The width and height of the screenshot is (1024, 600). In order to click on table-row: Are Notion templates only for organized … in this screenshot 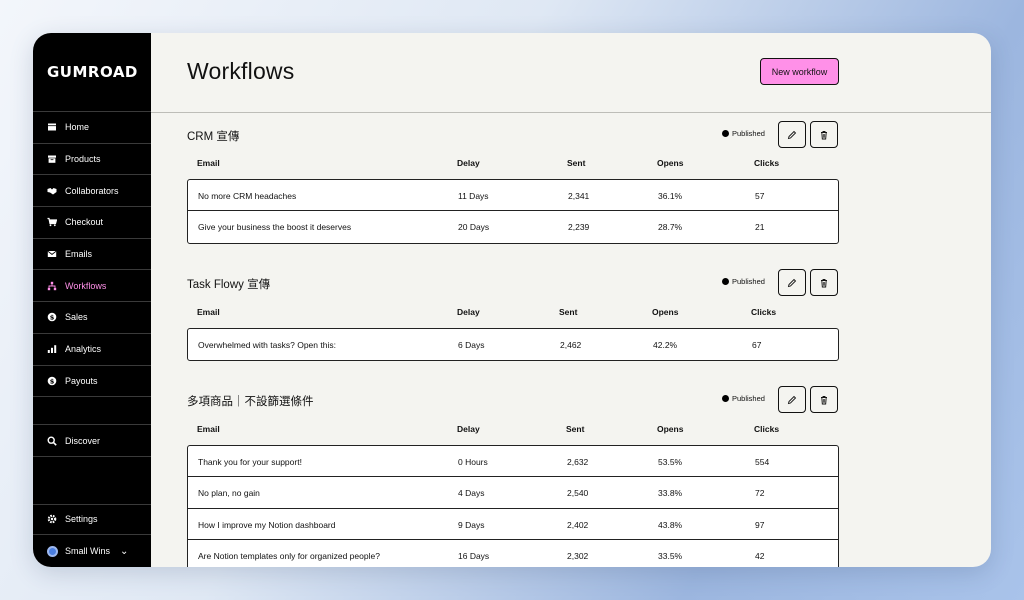, I will do `click(513, 553)`.